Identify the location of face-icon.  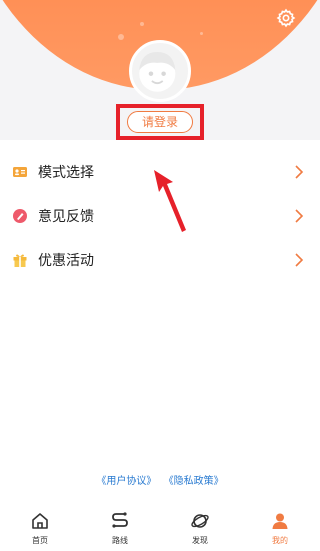
(157, 72).